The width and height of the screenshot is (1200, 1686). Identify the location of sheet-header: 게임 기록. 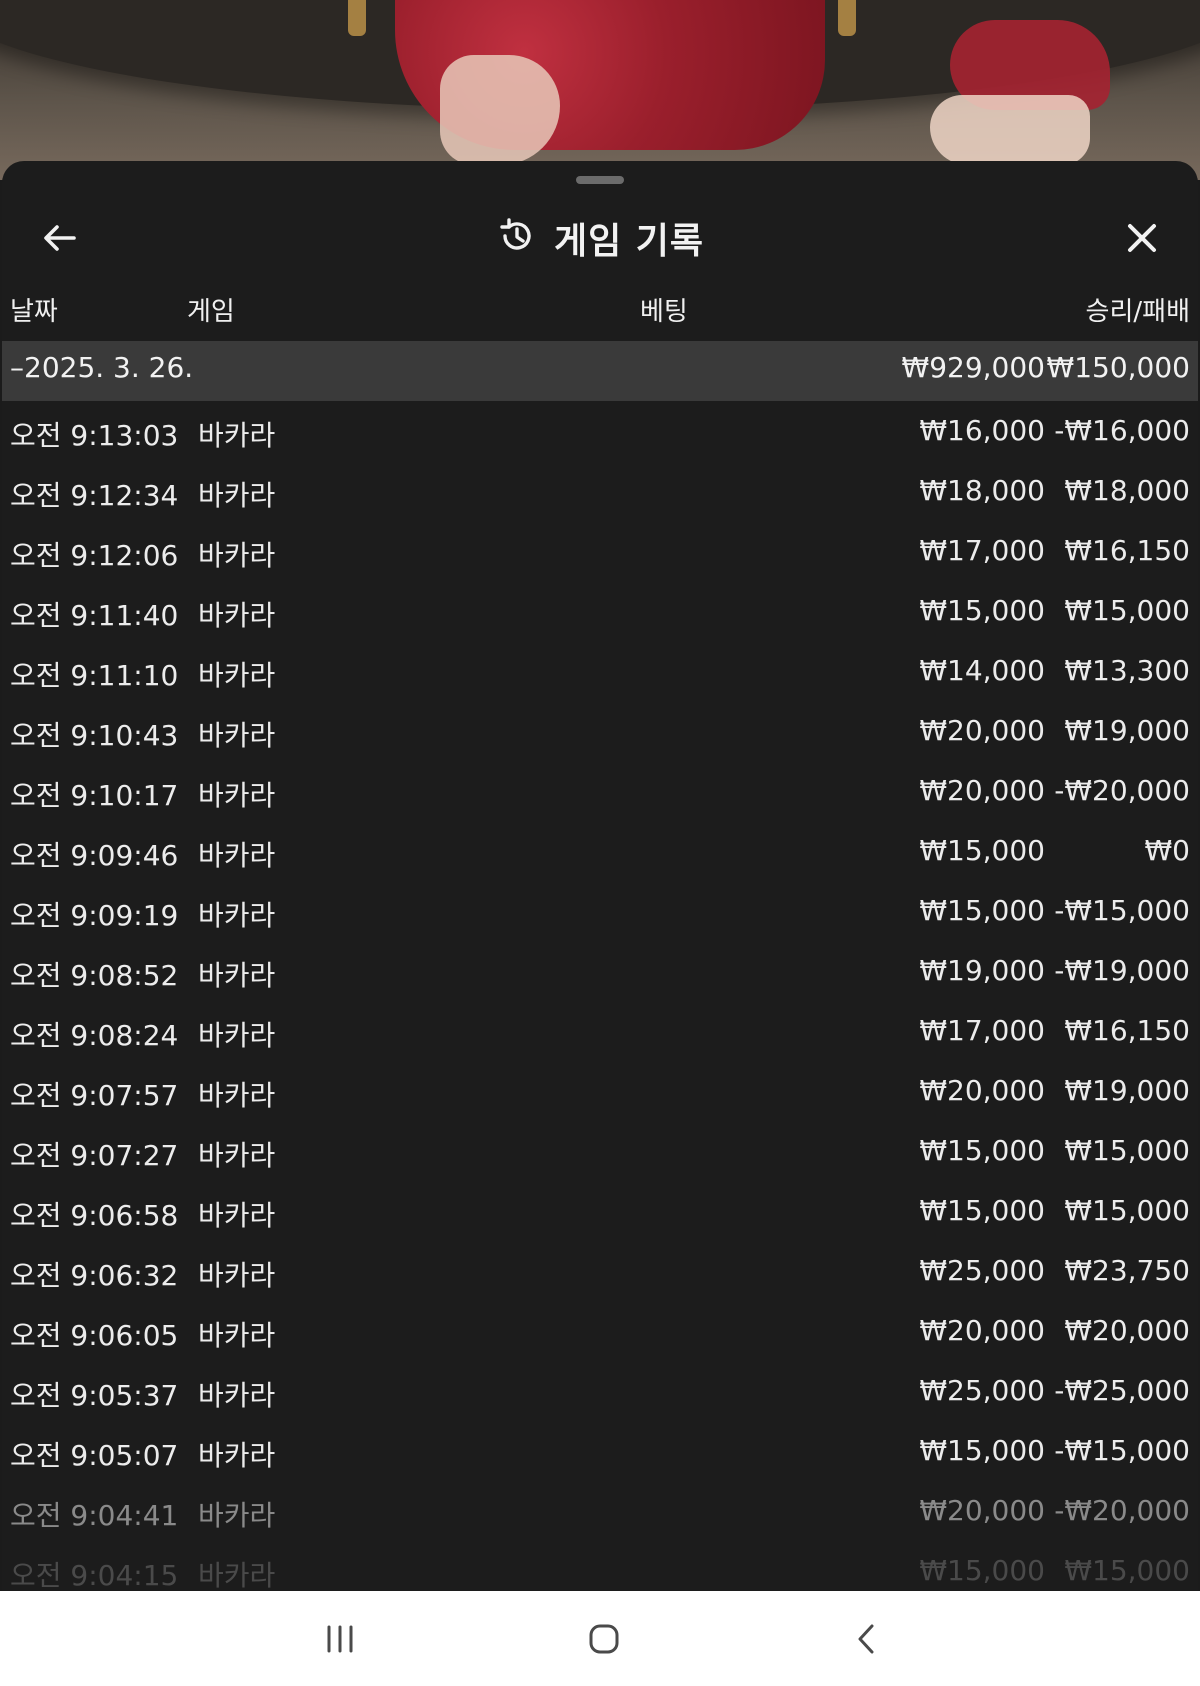
(600, 238).